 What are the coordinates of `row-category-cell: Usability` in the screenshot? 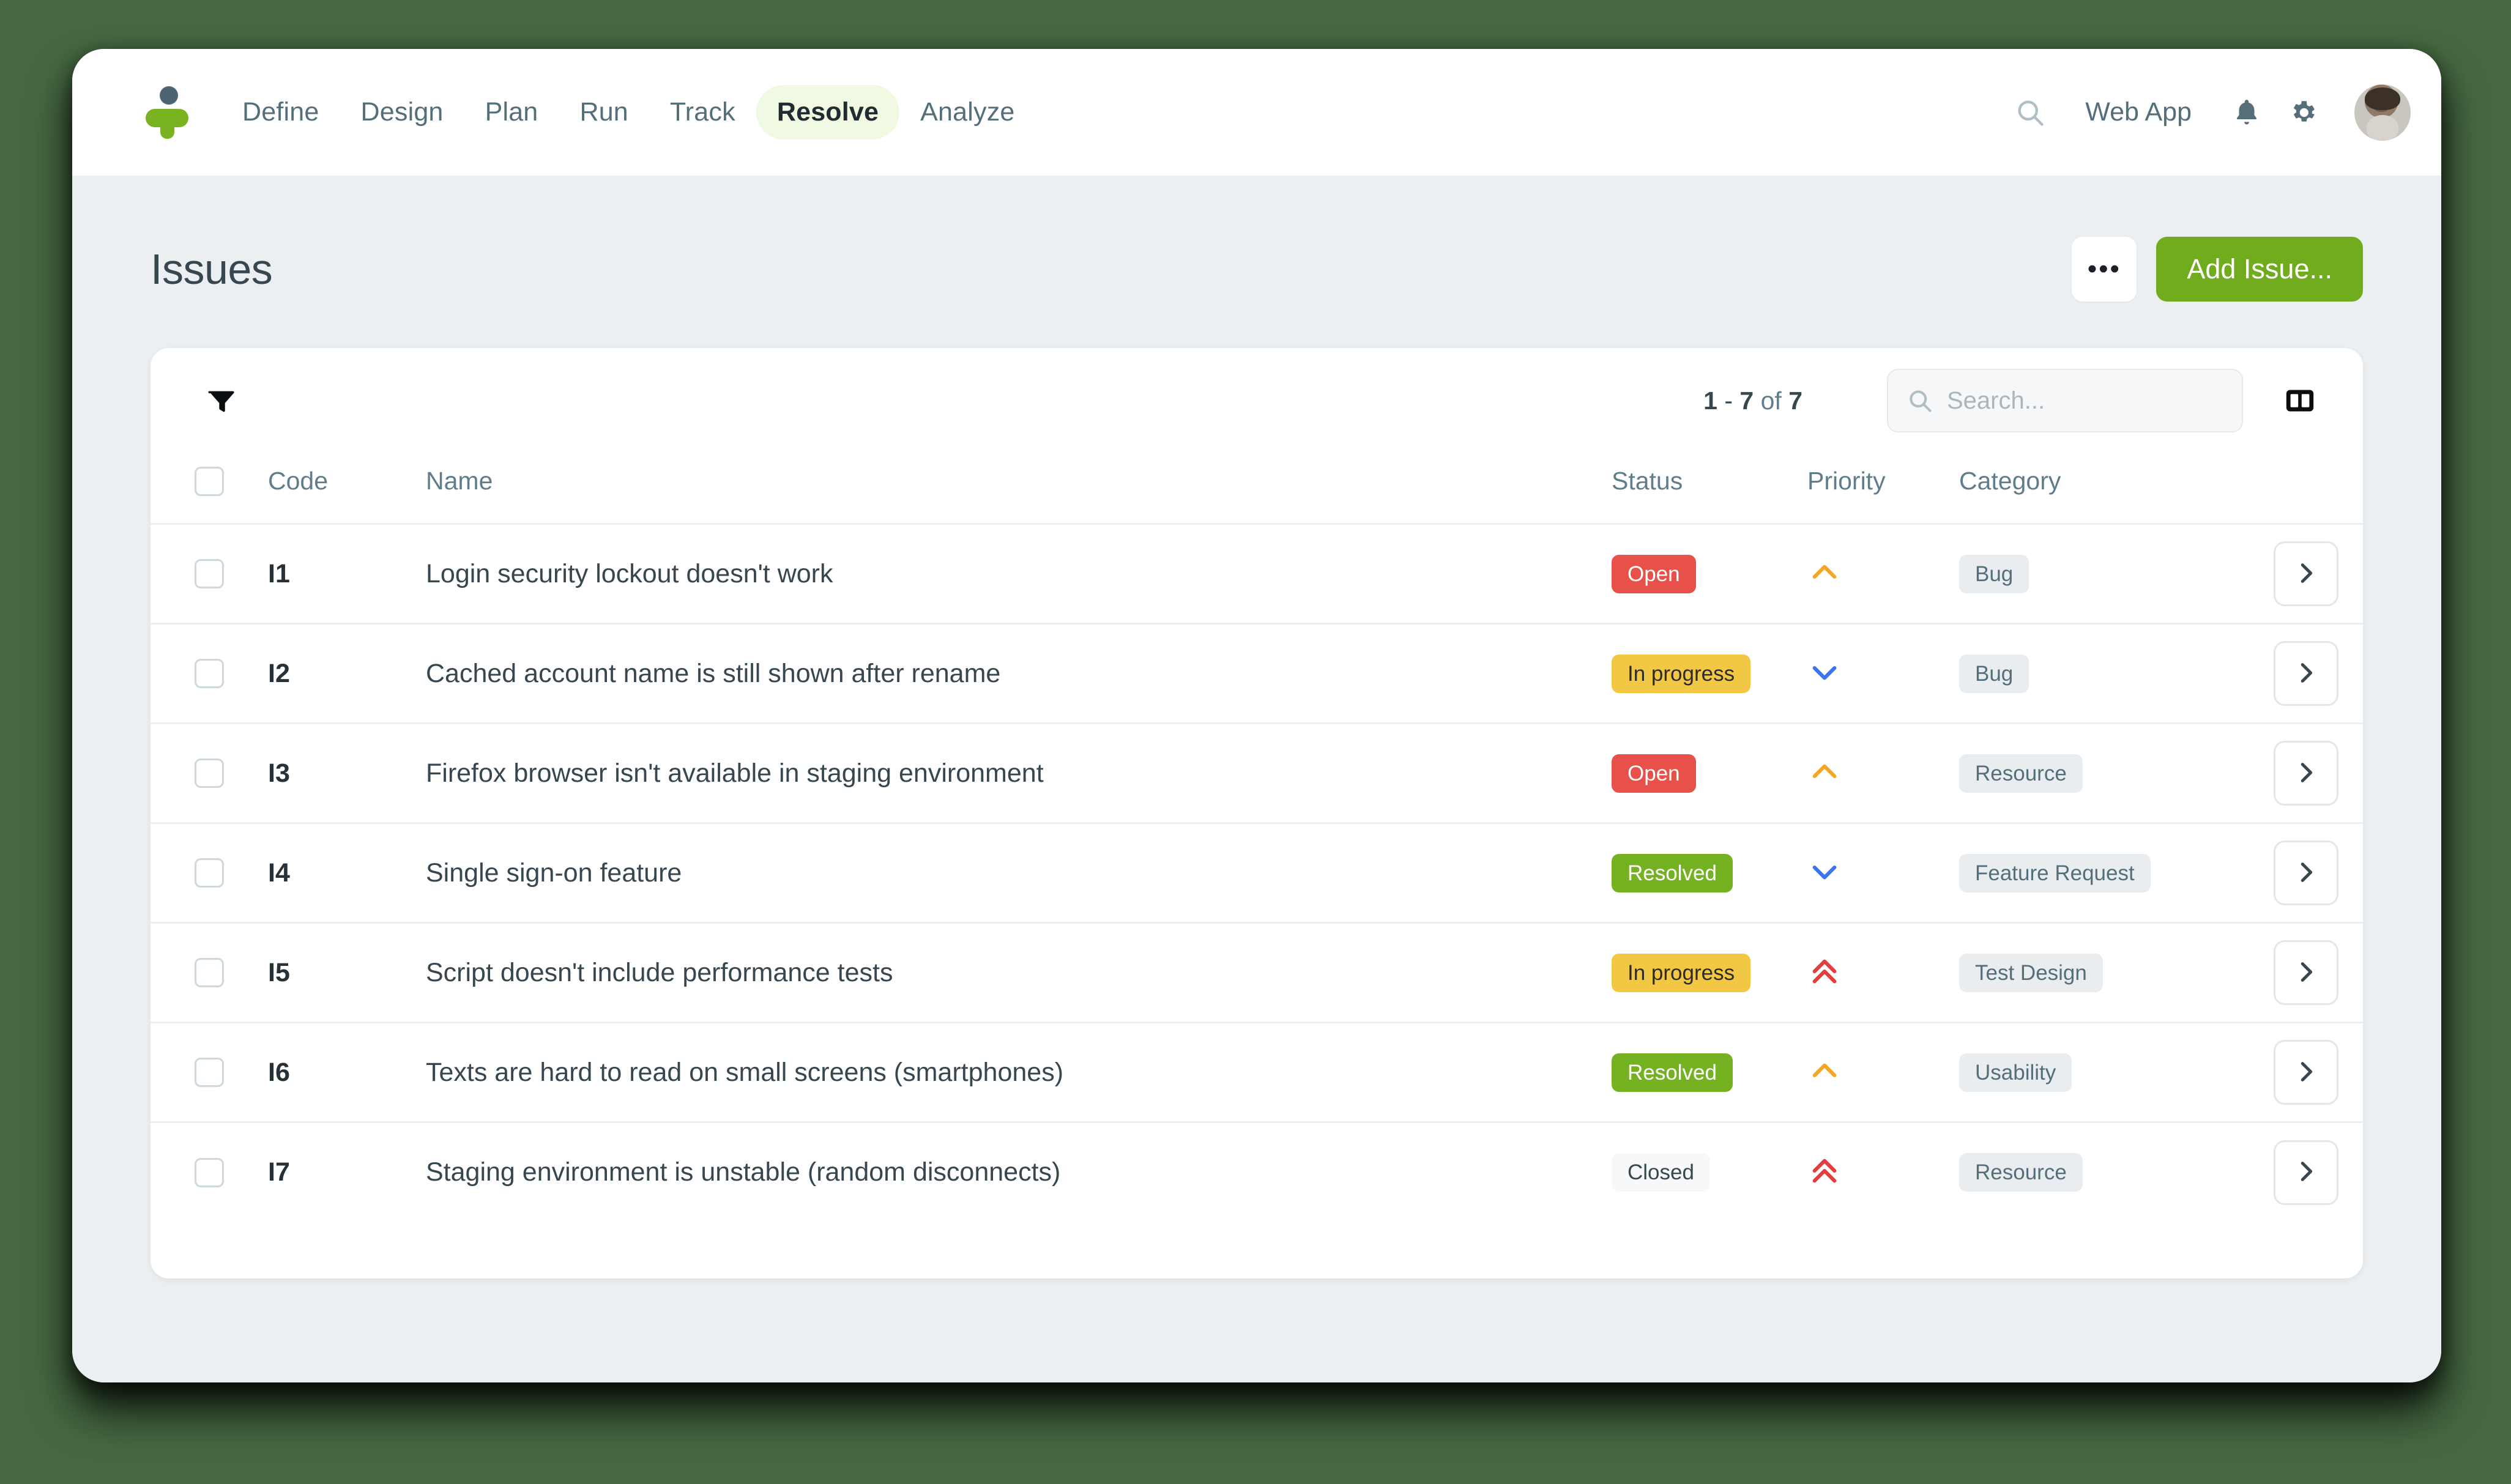 It's located at (2081, 1073).